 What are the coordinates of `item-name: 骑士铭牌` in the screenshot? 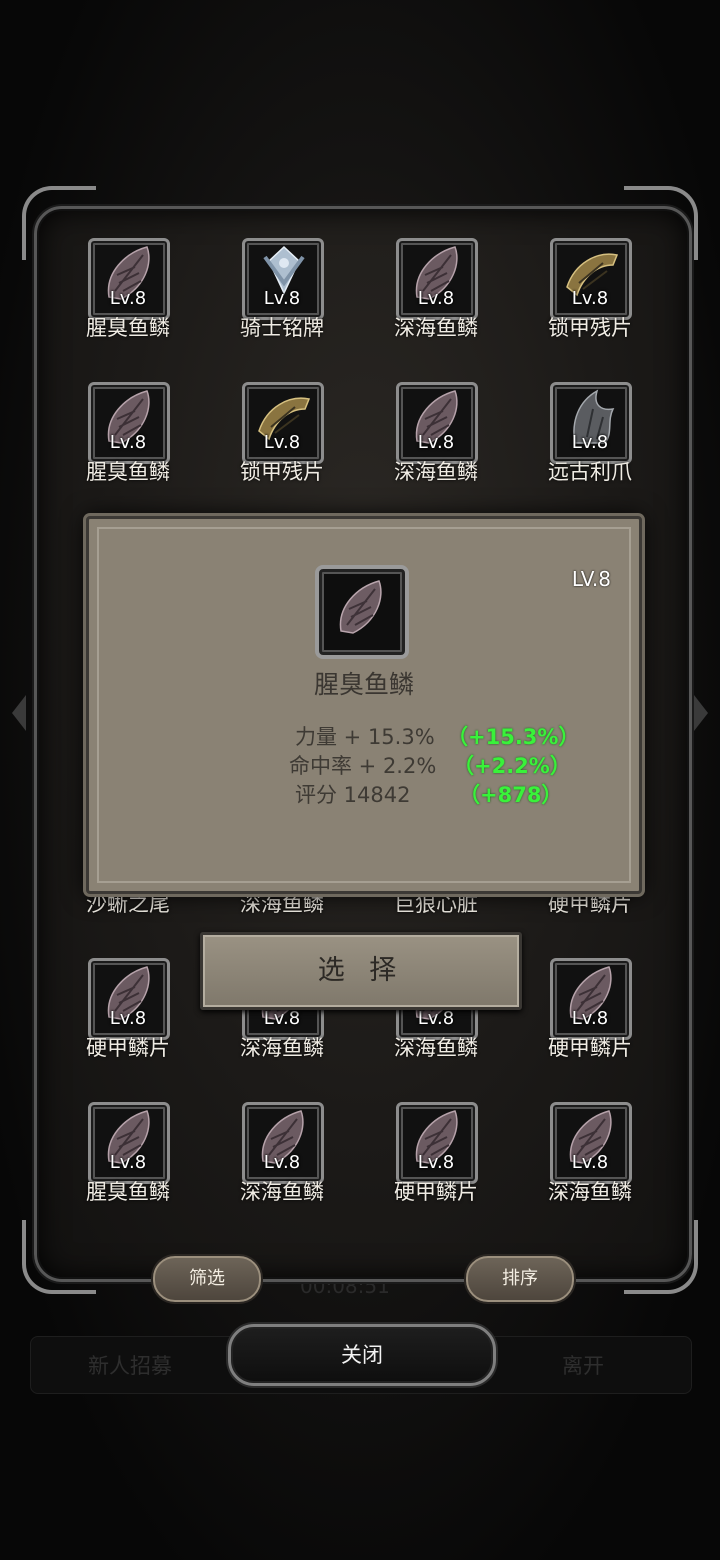 It's located at (282, 328).